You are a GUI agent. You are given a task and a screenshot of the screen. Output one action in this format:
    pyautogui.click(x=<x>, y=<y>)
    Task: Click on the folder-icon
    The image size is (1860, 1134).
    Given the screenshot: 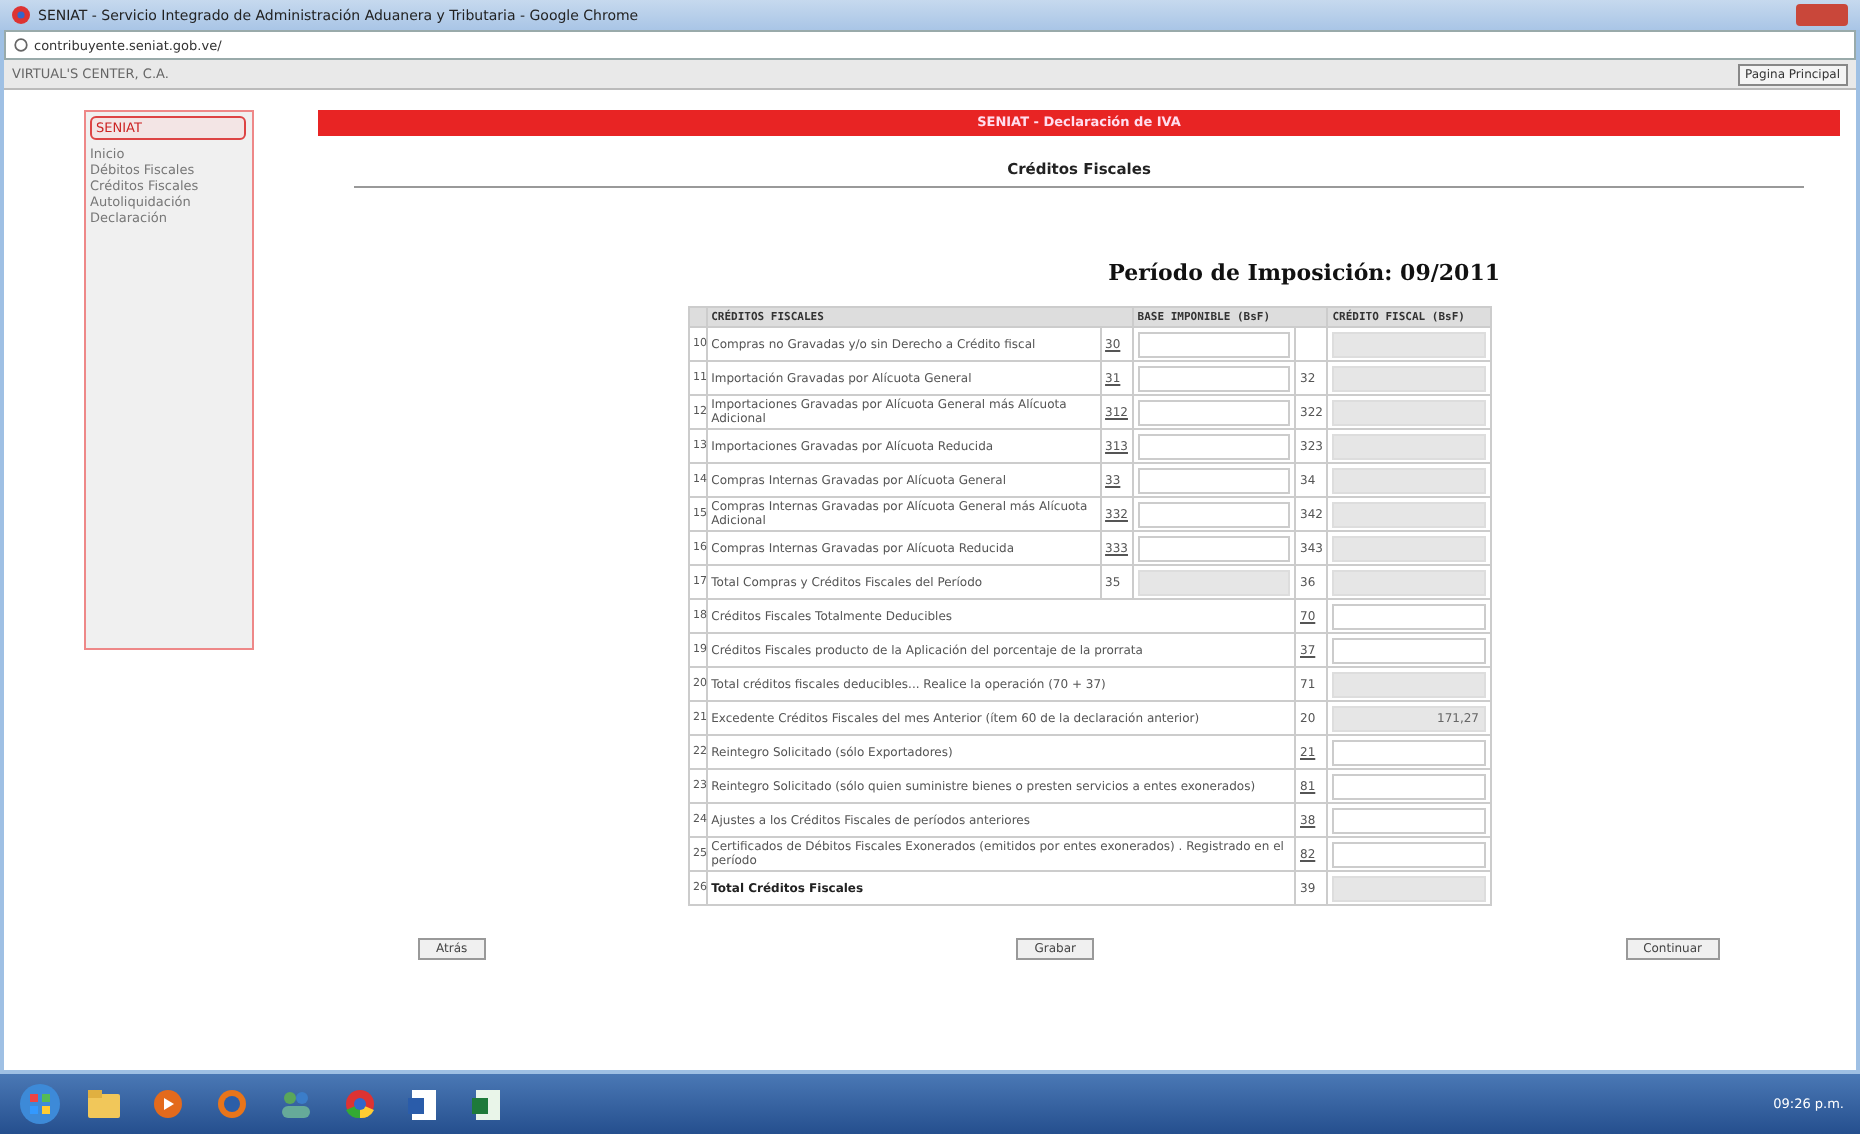 What is the action you would take?
    pyautogui.click(x=104, y=1104)
    